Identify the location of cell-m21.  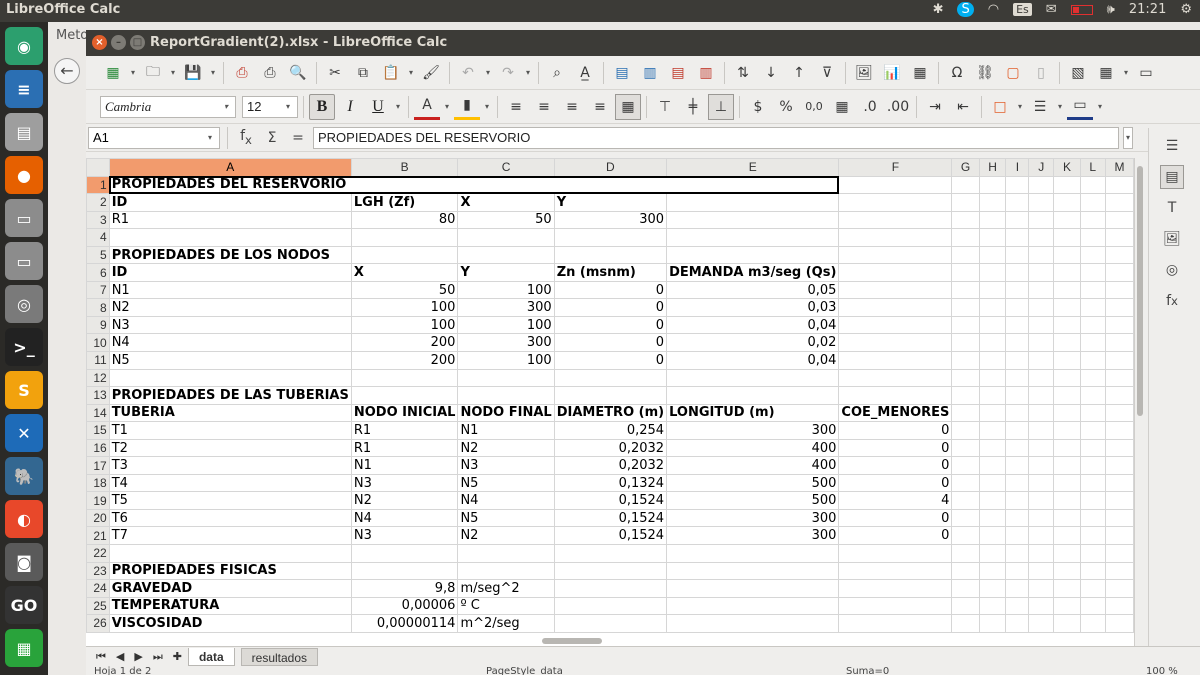
(1119, 536).